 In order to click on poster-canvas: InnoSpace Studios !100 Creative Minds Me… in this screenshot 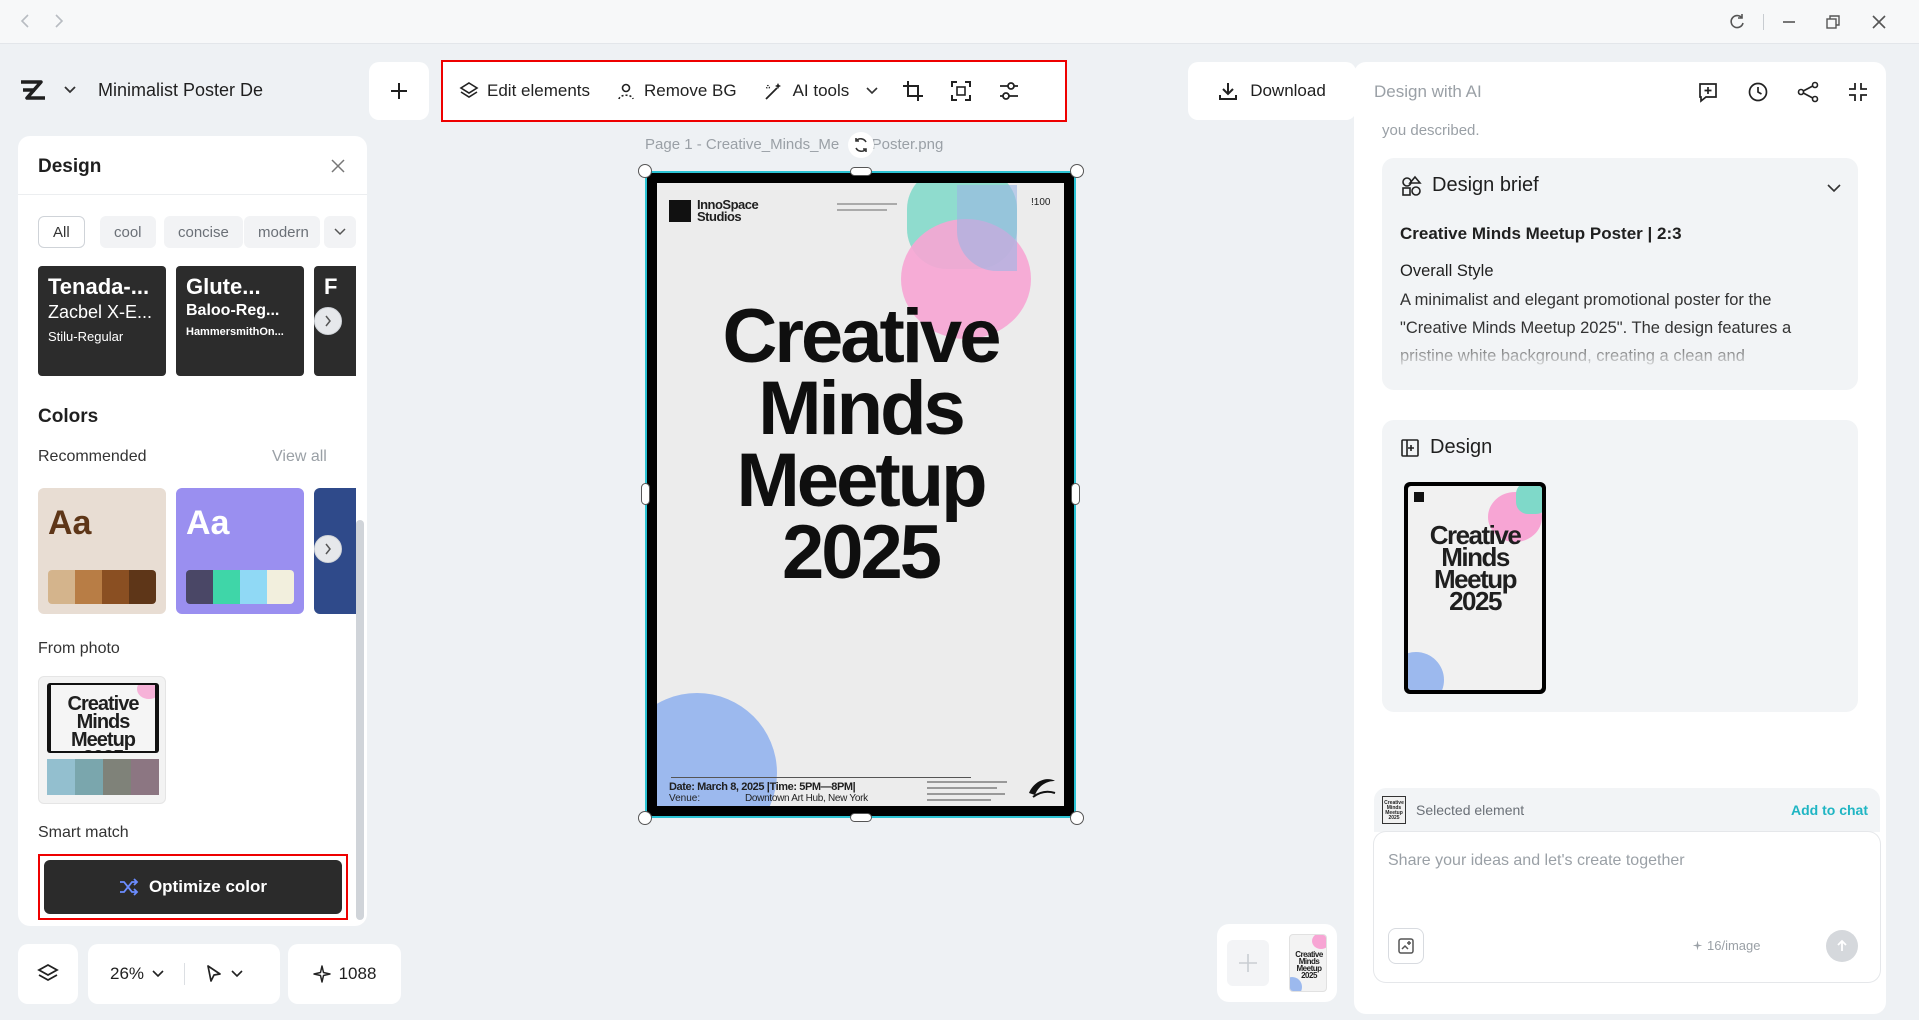, I will do `click(860, 494)`.